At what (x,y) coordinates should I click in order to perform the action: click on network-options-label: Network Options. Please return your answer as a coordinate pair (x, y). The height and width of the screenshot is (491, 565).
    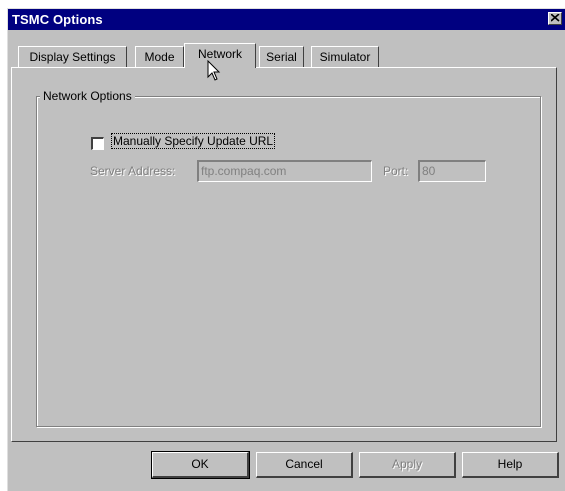
    Looking at the image, I should click on (87, 96).